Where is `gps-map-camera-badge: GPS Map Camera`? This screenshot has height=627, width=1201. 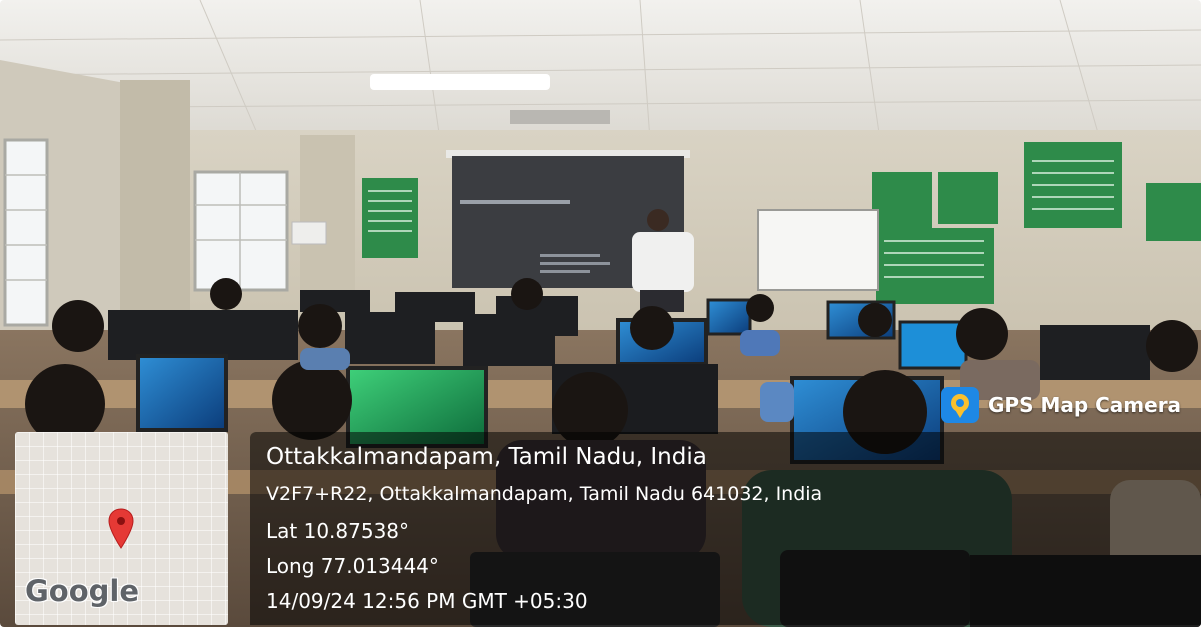 gps-map-camera-badge: GPS Map Camera is located at coordinates (1060, 405).